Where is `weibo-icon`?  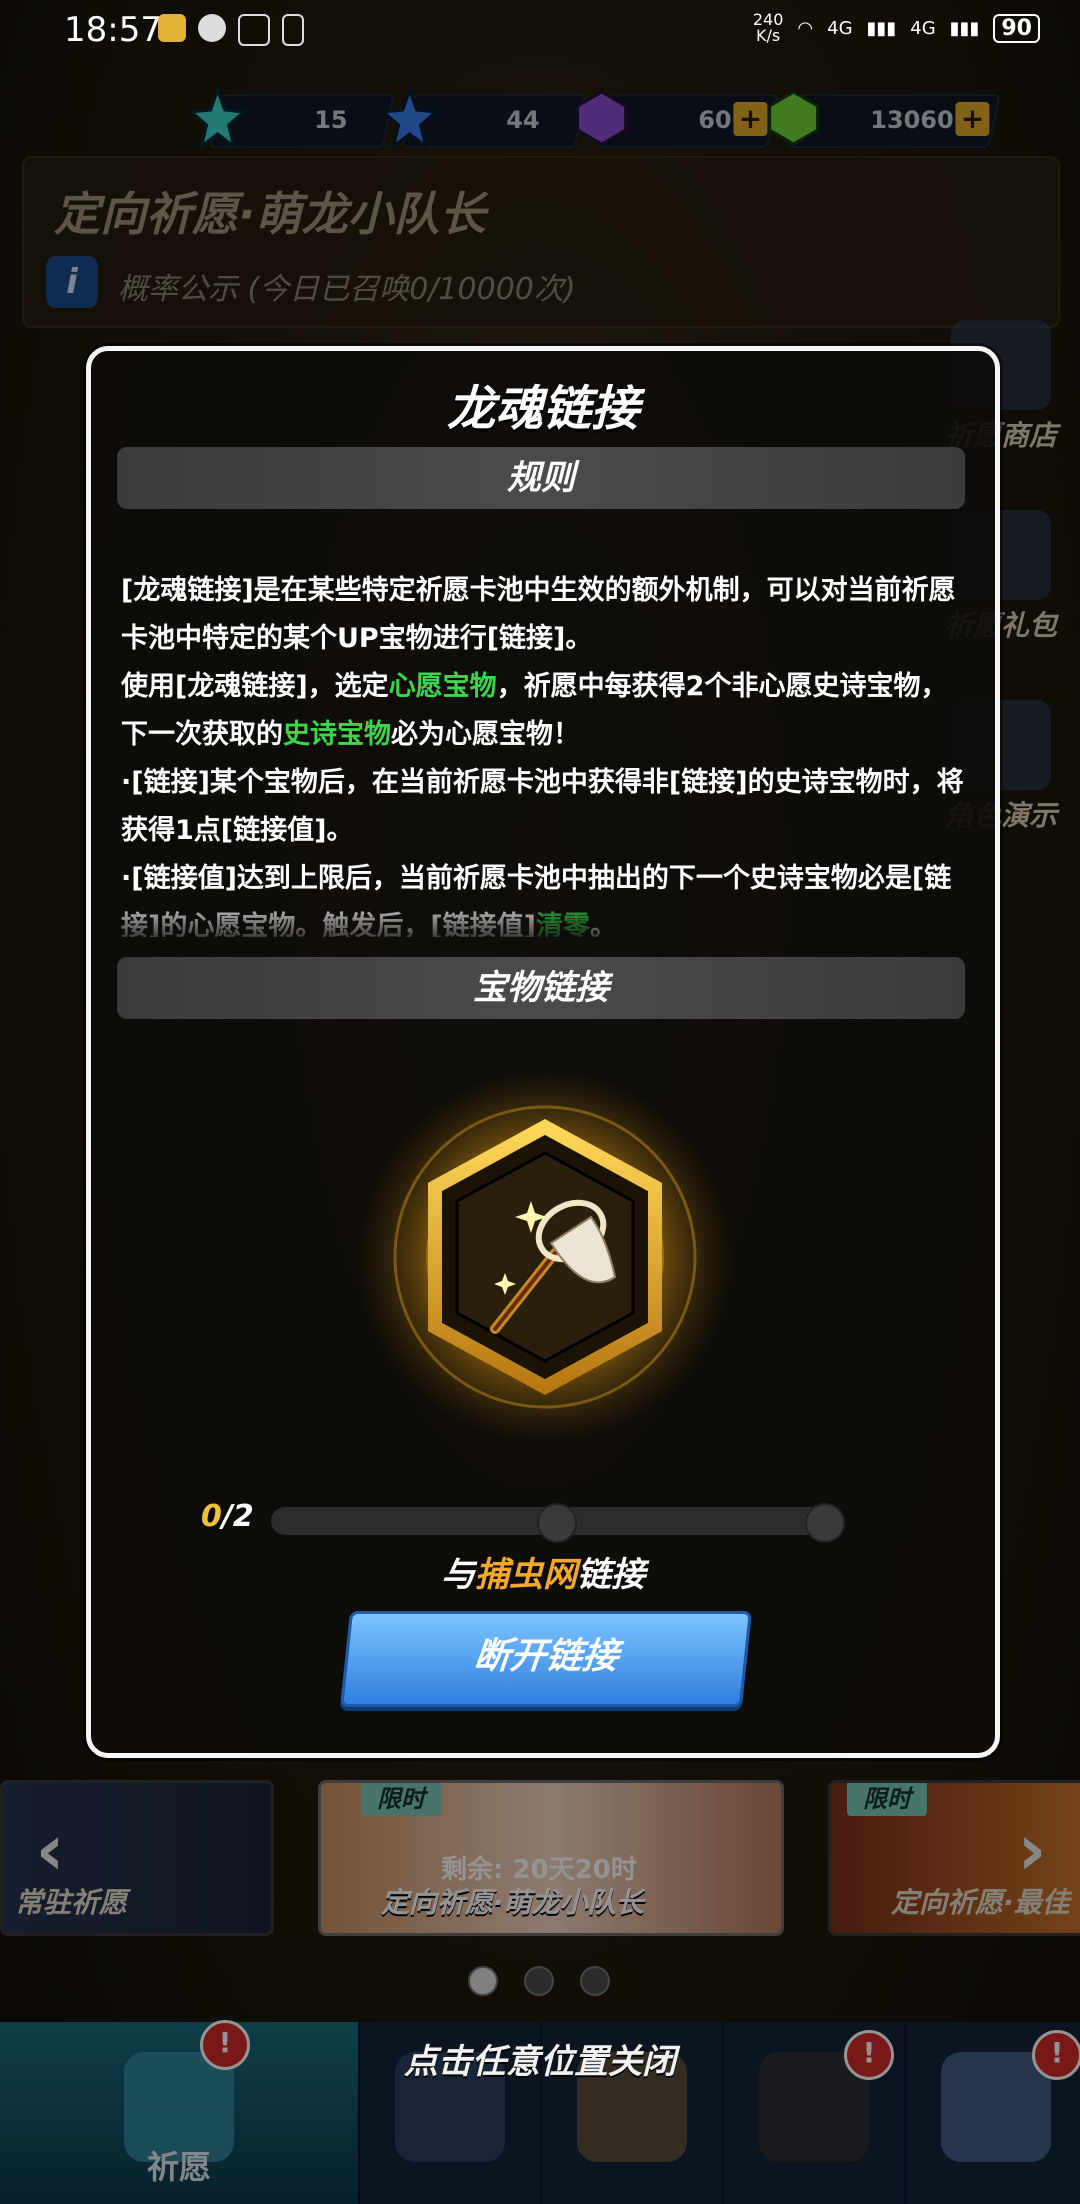 weibo-icon is located at coordinates (172, 28).